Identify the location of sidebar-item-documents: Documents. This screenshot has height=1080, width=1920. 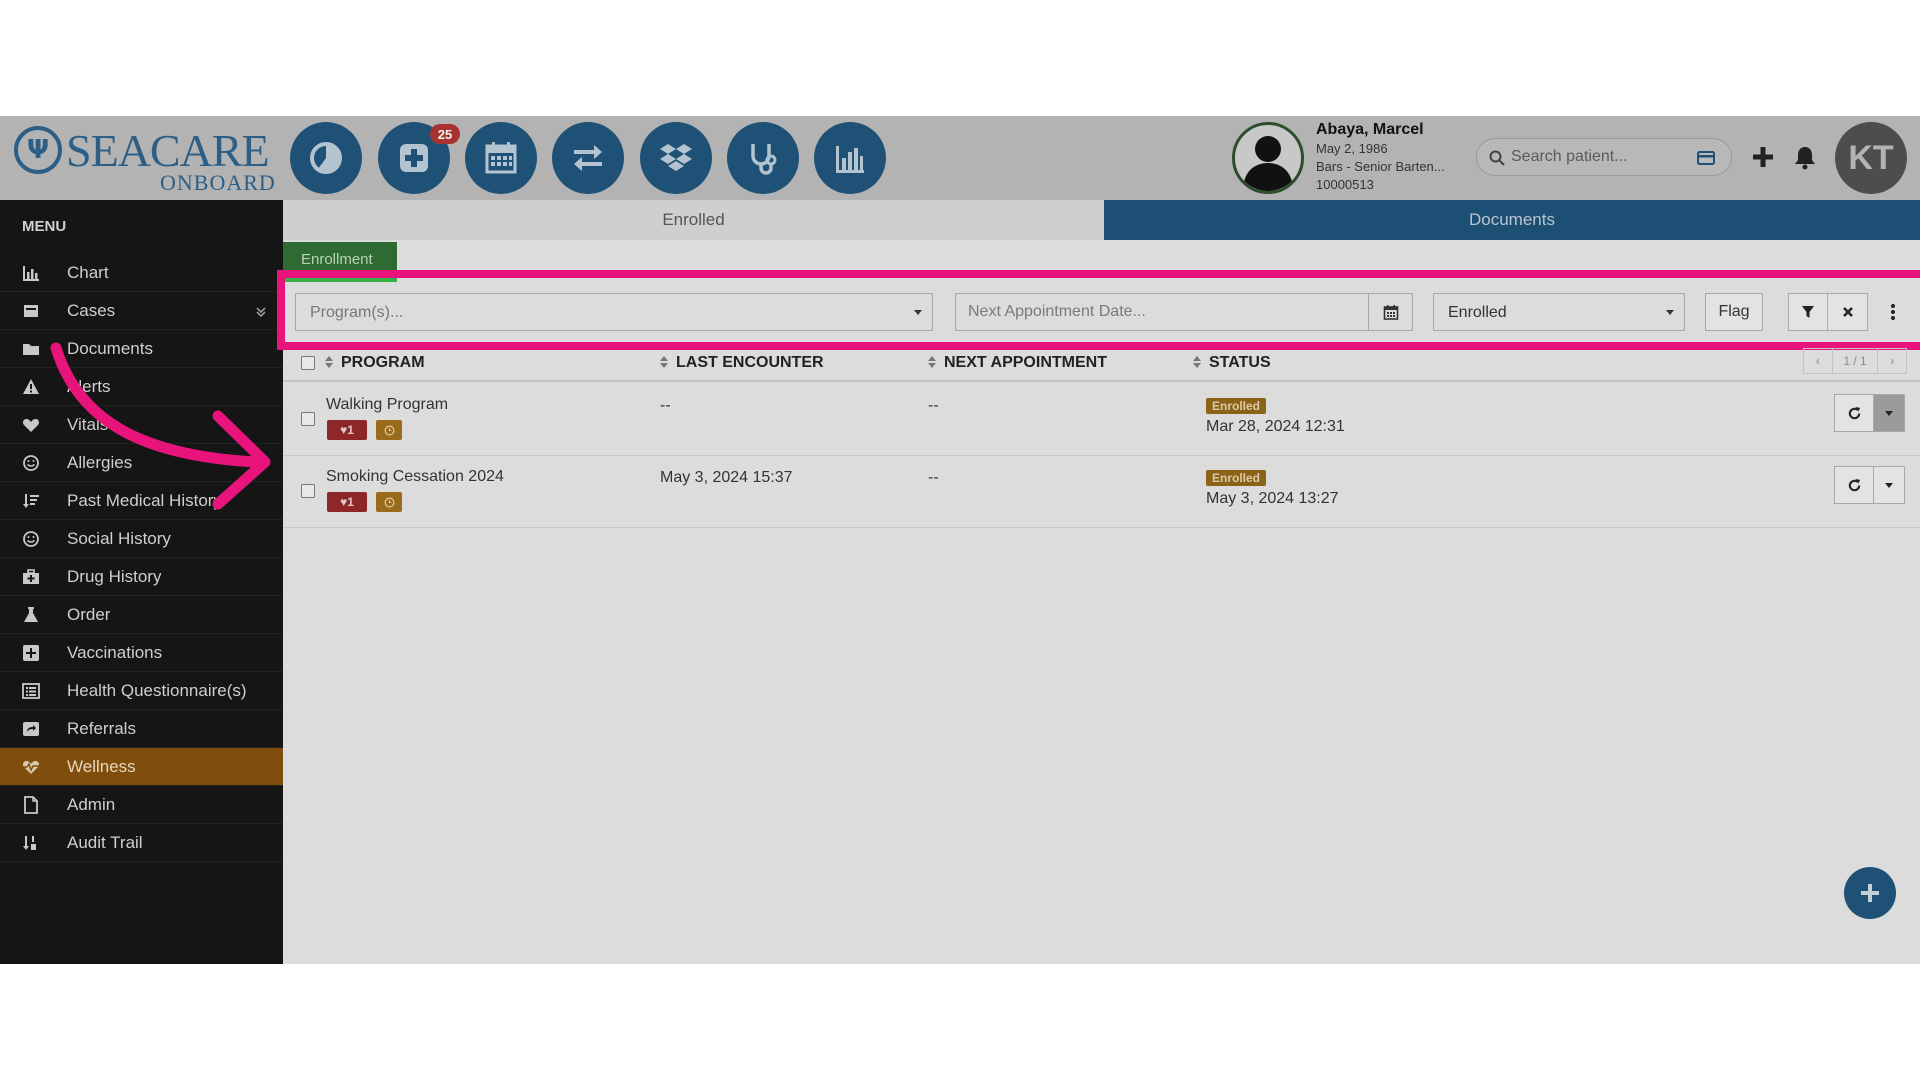
(141, 349).